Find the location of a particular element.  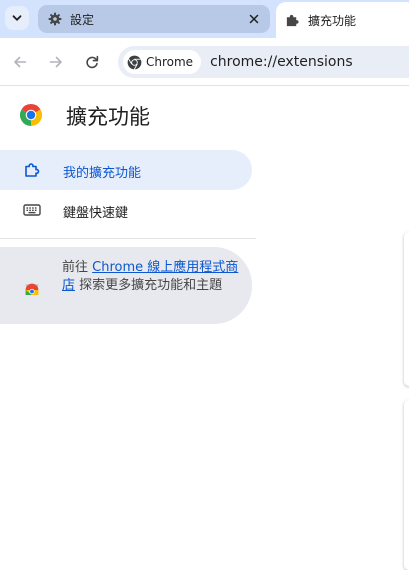

sidebar-item-label: 鍵盤快速鍵 is located at coordinates (96, 213).